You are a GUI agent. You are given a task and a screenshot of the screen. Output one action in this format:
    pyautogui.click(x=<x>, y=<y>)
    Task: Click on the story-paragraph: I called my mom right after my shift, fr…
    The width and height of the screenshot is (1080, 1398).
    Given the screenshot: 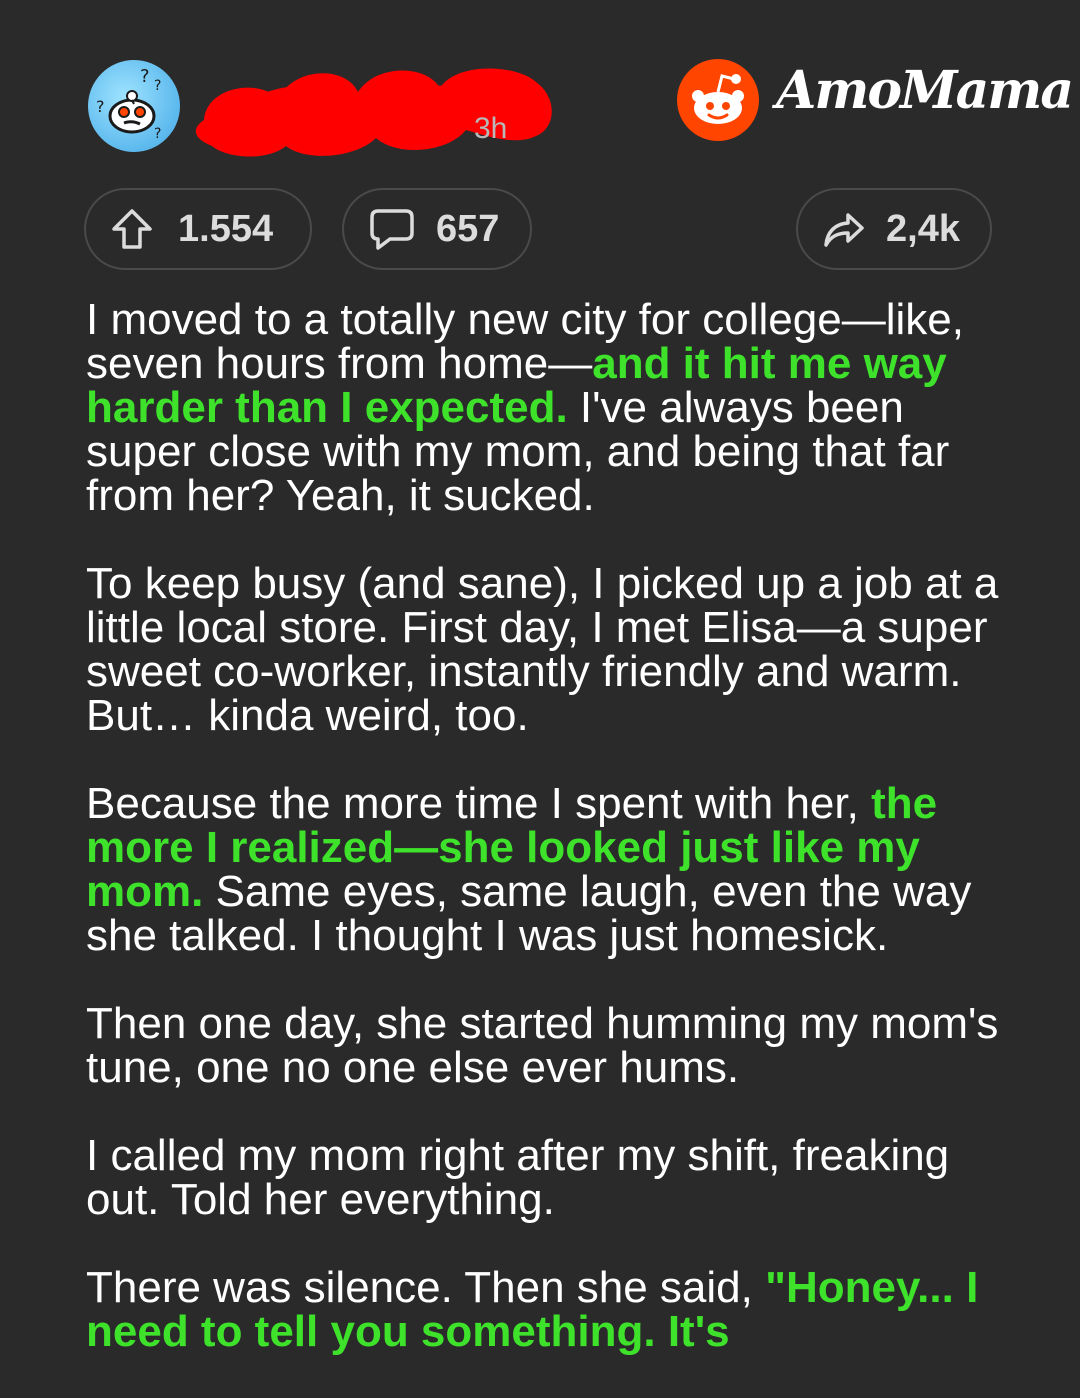 What is the action you would take?
    pyautogui.click(x=556, y=1178)
    